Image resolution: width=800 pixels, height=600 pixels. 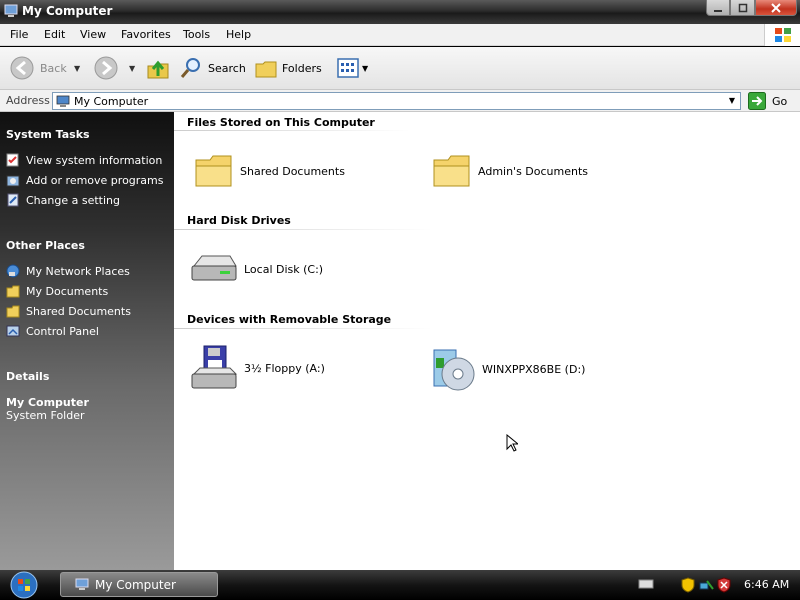 I want to click on control-panel-icon, so click(x=13, y=331).